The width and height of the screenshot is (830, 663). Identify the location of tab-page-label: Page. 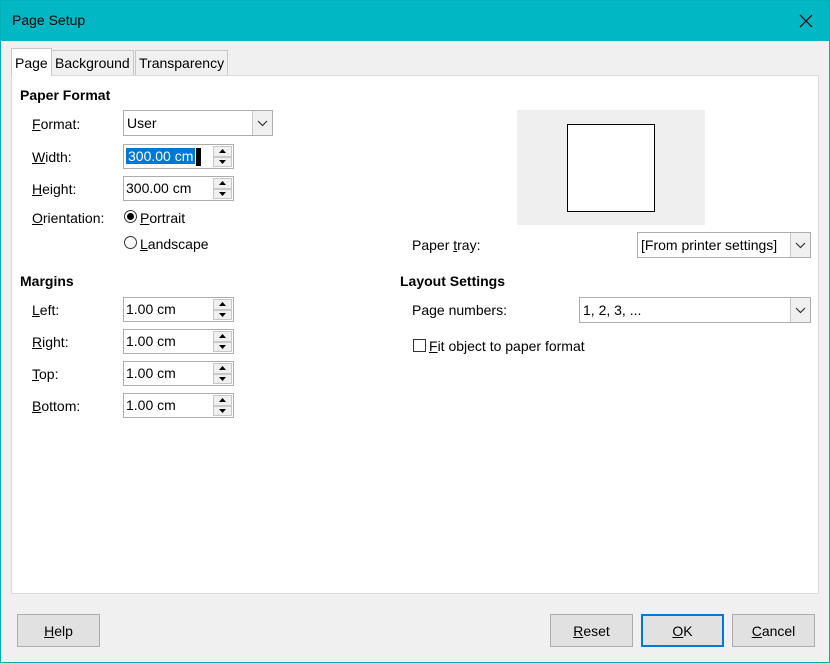
(31, 63).